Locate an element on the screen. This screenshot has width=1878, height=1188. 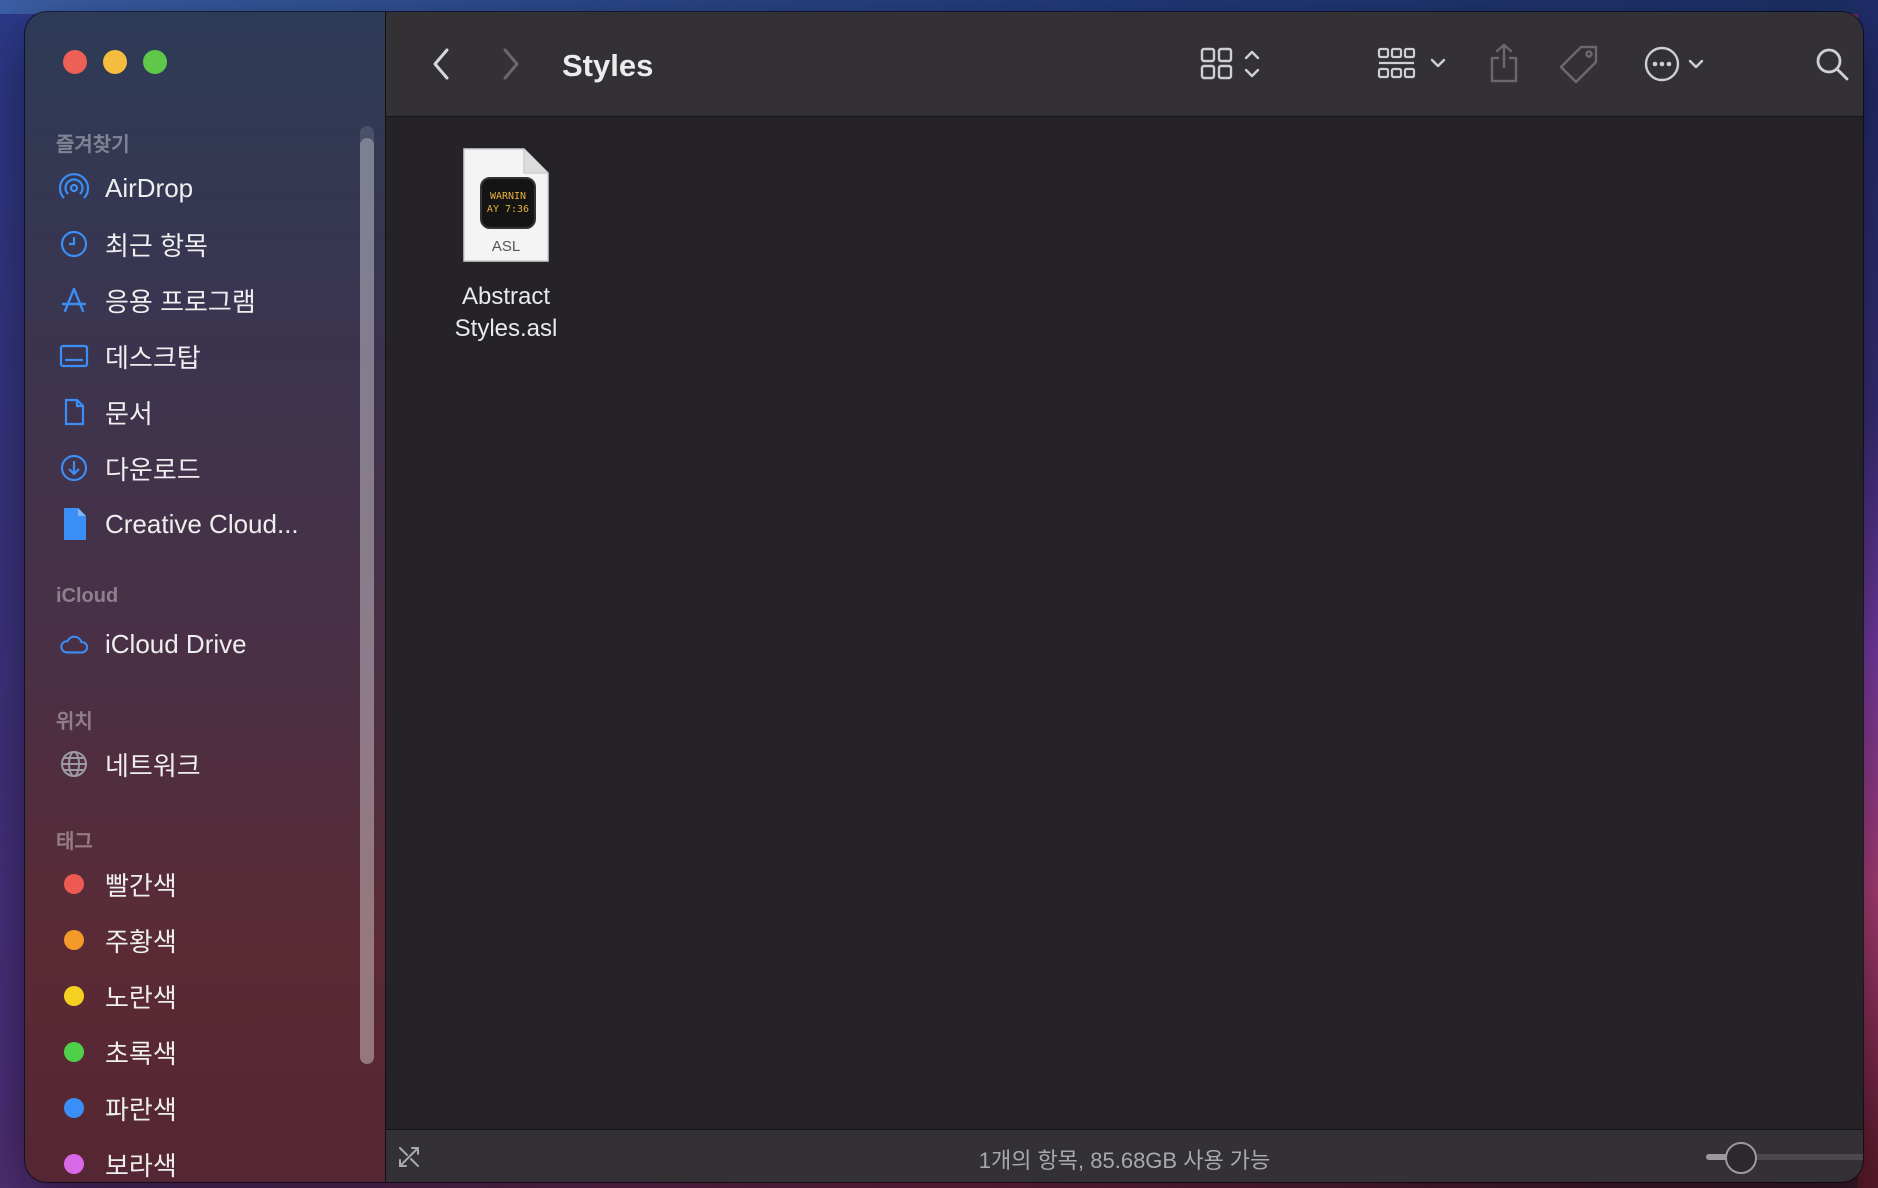
sidebar-item-documents: 문서 is located at coordinates (208, 412).